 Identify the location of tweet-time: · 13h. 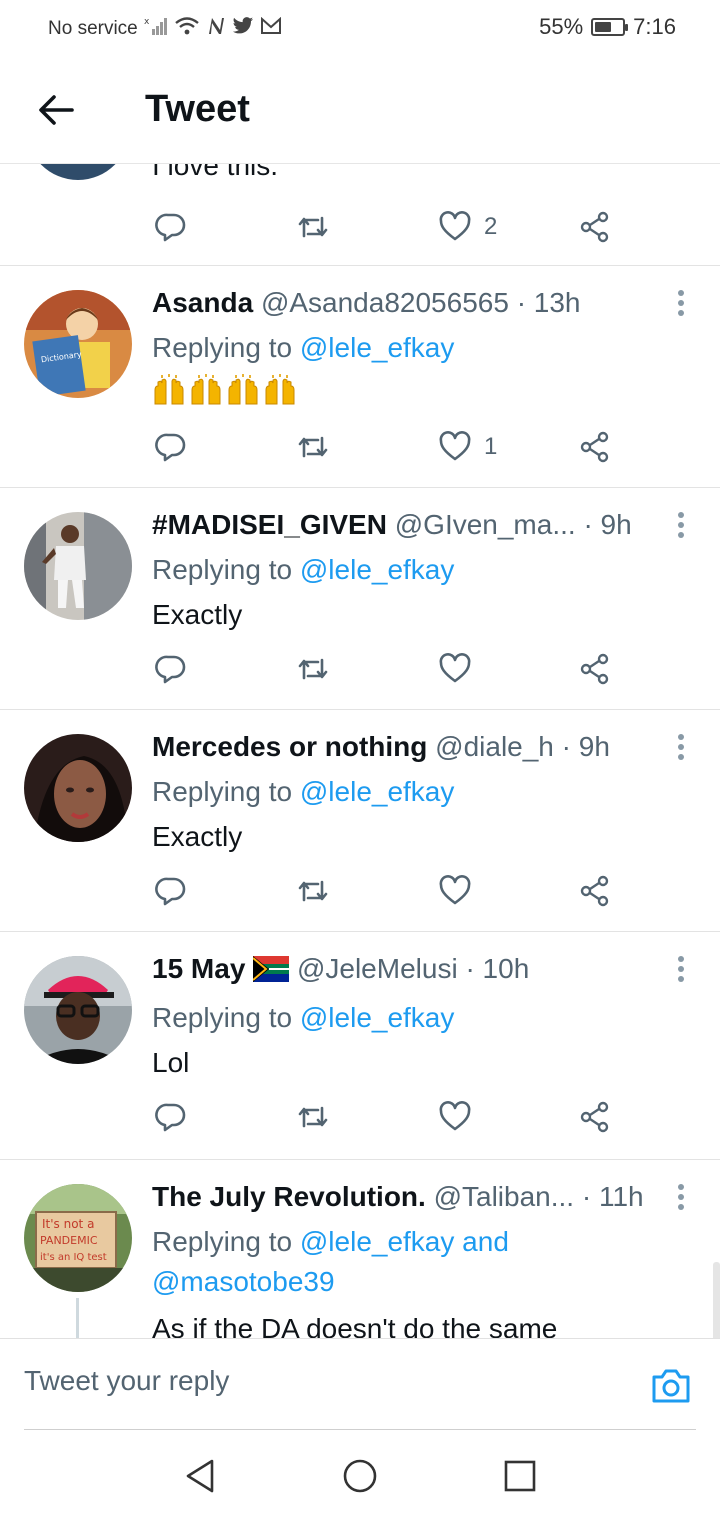
(548, 302).